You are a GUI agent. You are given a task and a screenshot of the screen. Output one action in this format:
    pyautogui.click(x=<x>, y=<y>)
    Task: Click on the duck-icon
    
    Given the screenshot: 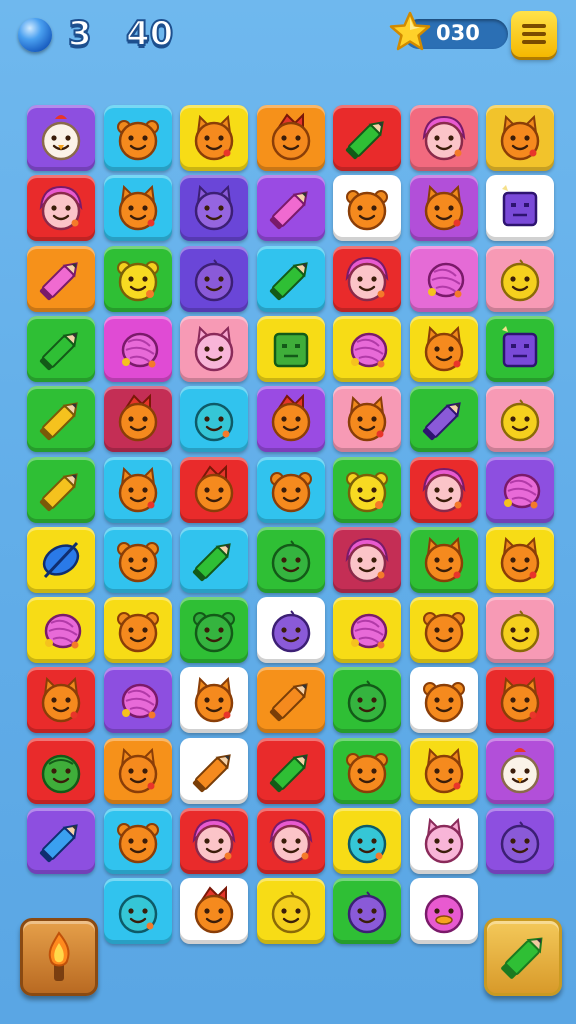 What is the action you would take?
    pyautogui.click(x=443, y=914)
    